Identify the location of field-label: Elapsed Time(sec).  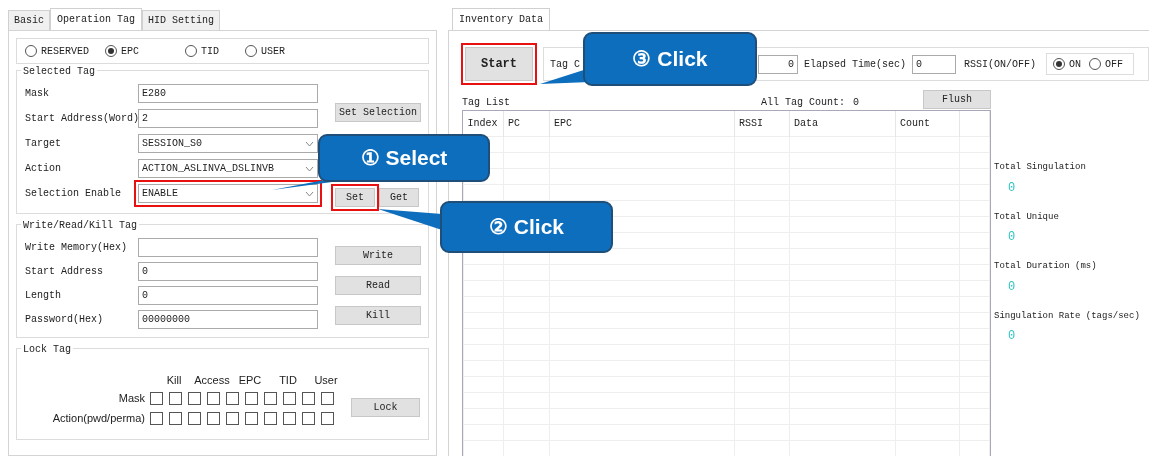
(855, 64).